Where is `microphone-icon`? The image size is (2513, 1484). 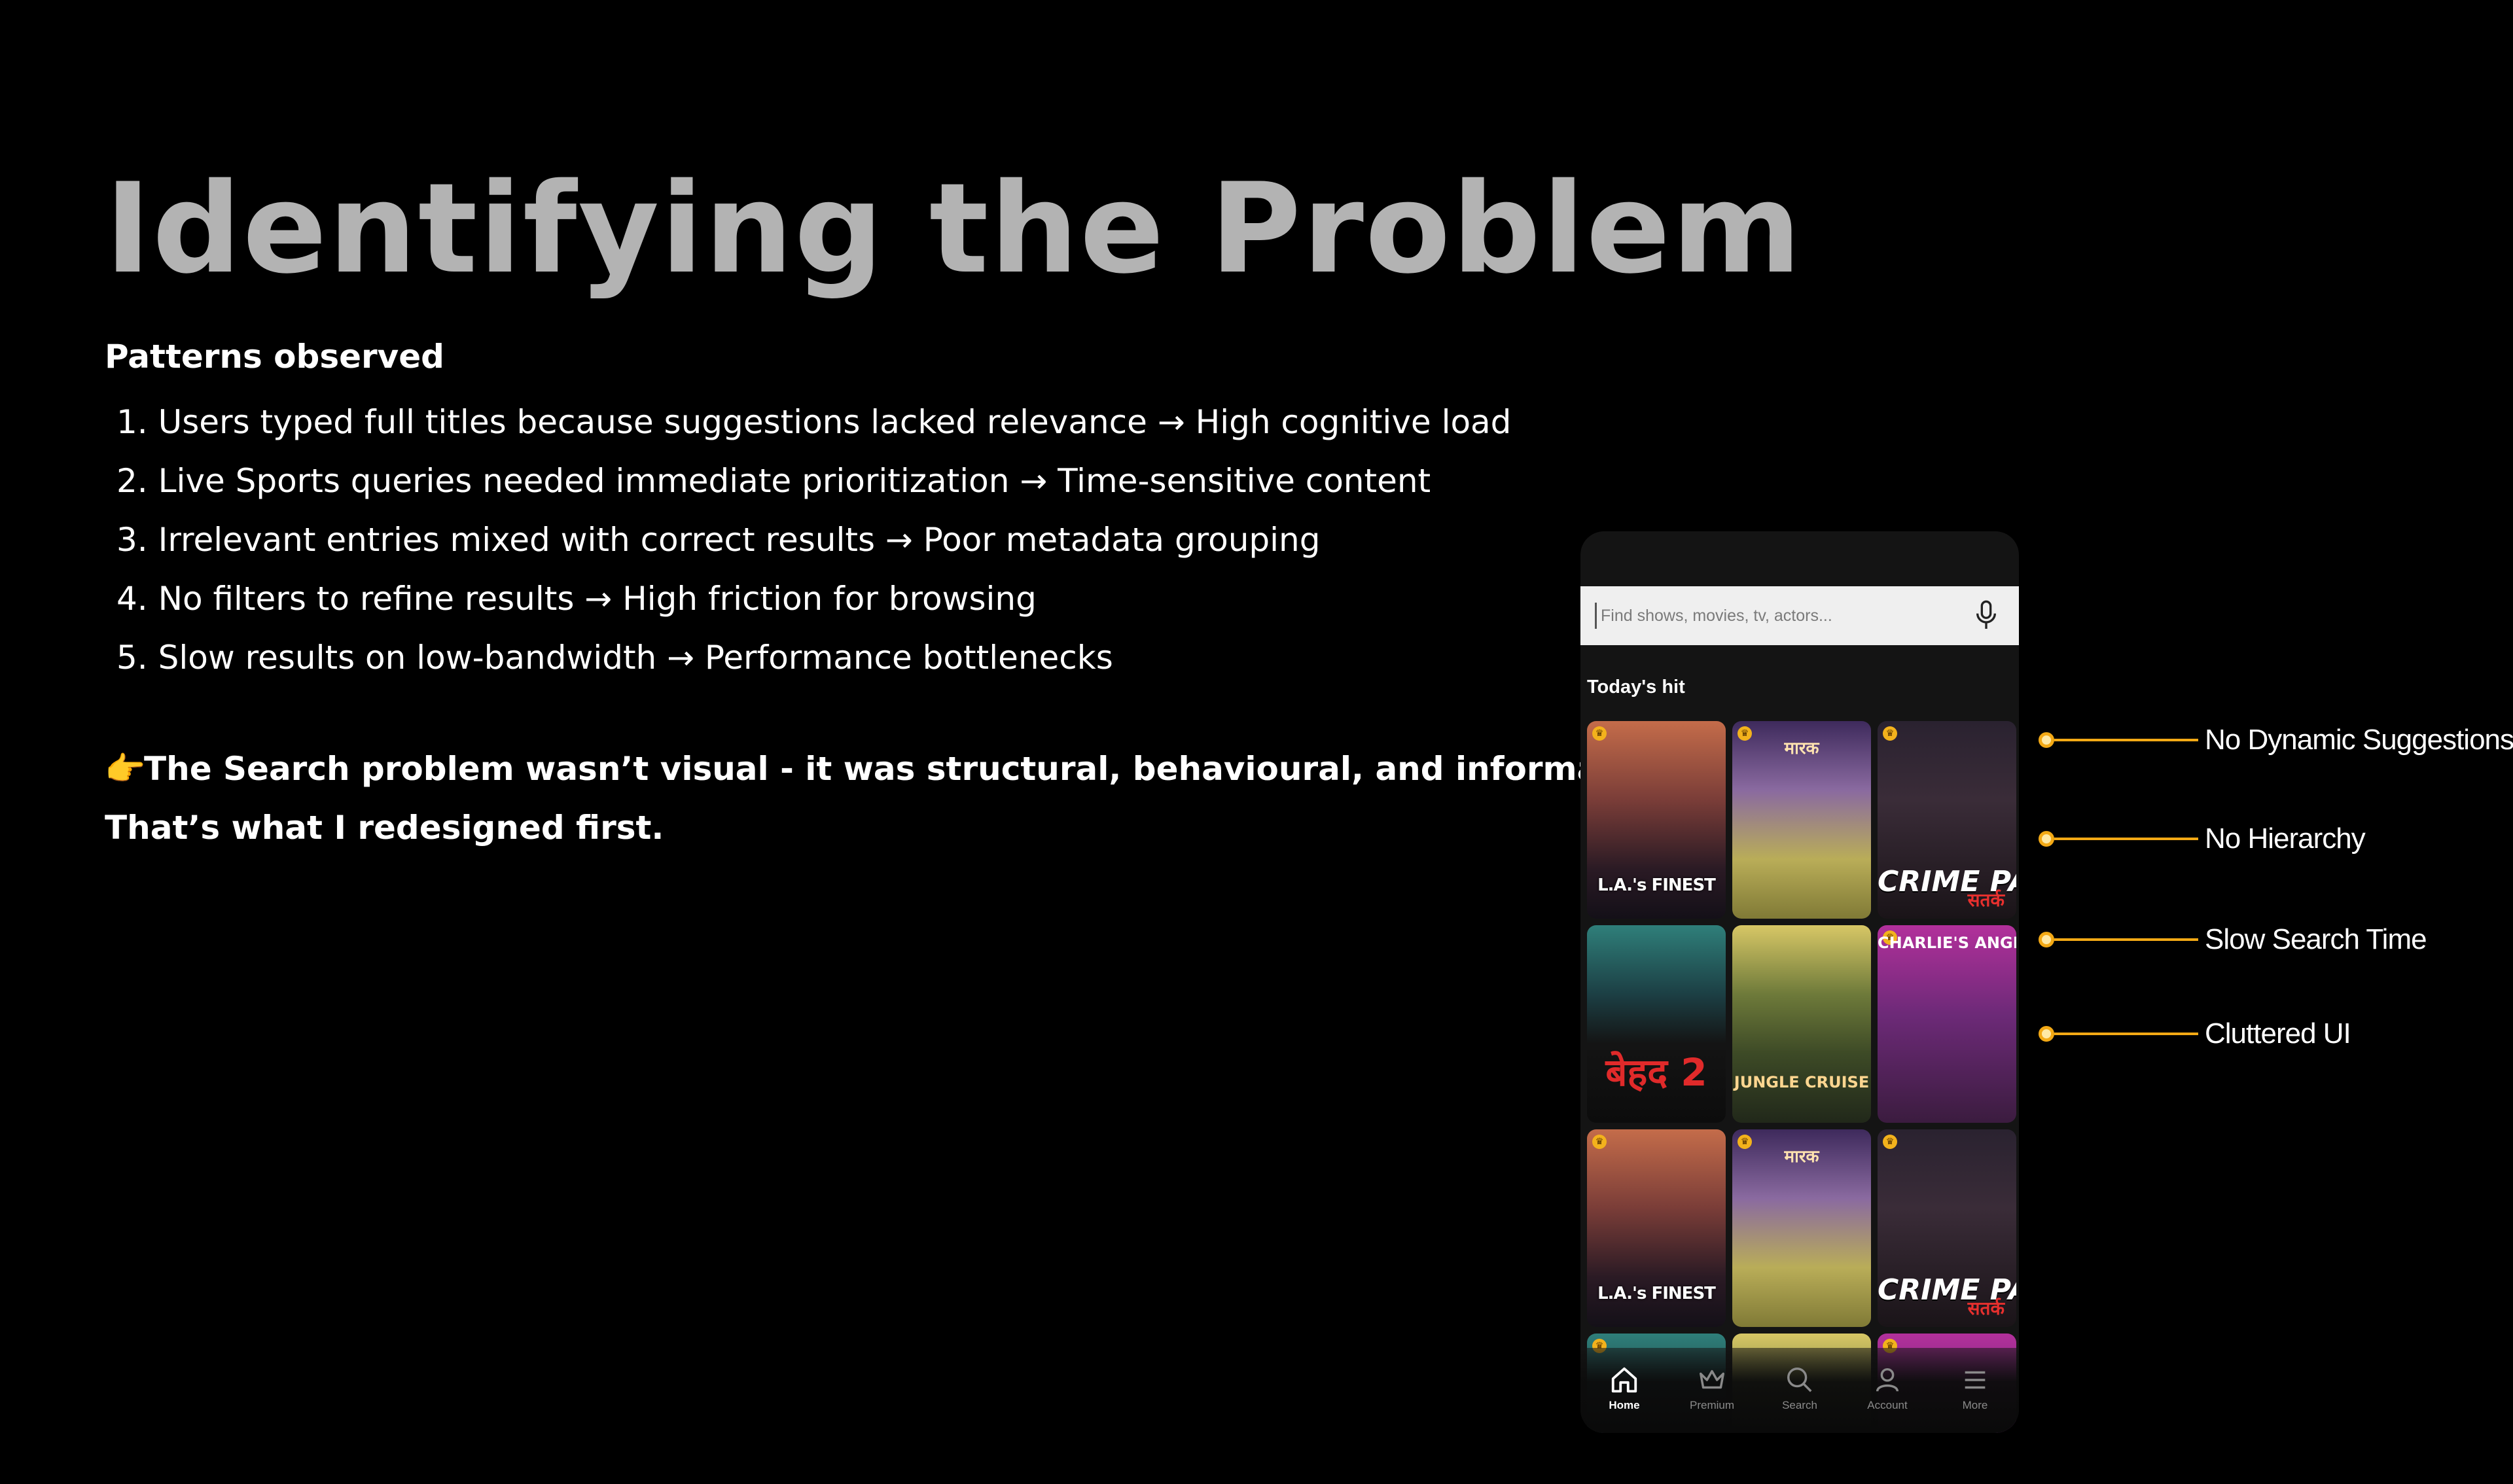 microphone-icon is located at coordinates (1986, 615).